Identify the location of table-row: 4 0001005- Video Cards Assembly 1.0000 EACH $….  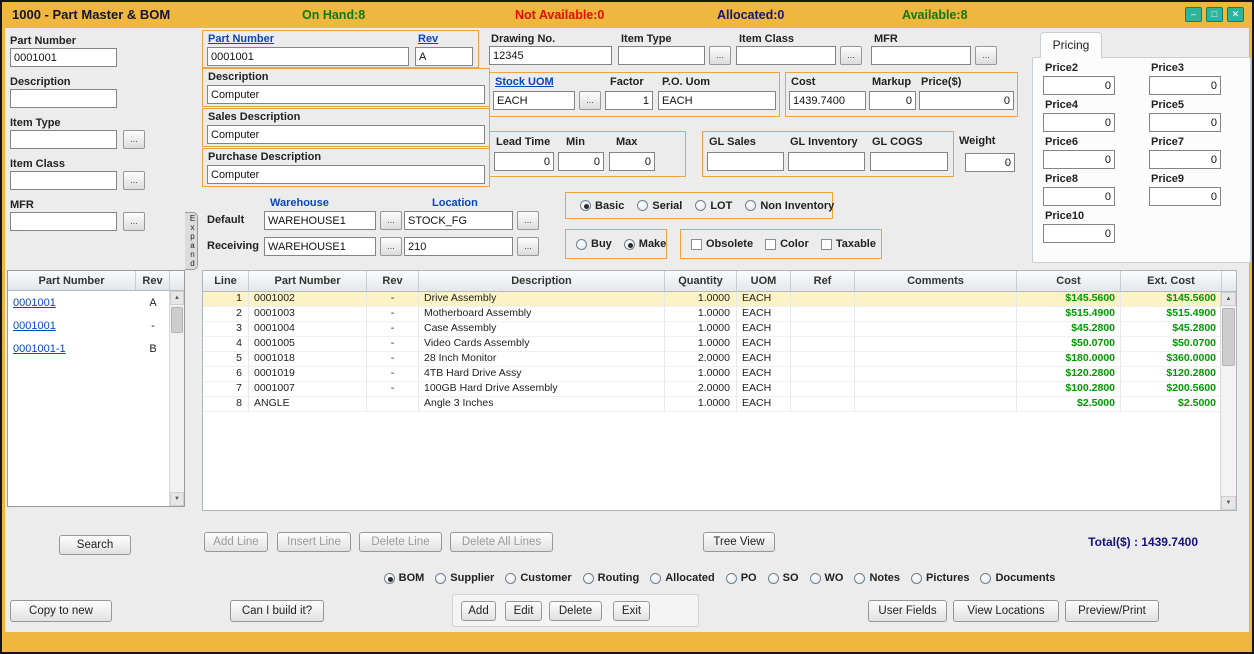
(719, 344).